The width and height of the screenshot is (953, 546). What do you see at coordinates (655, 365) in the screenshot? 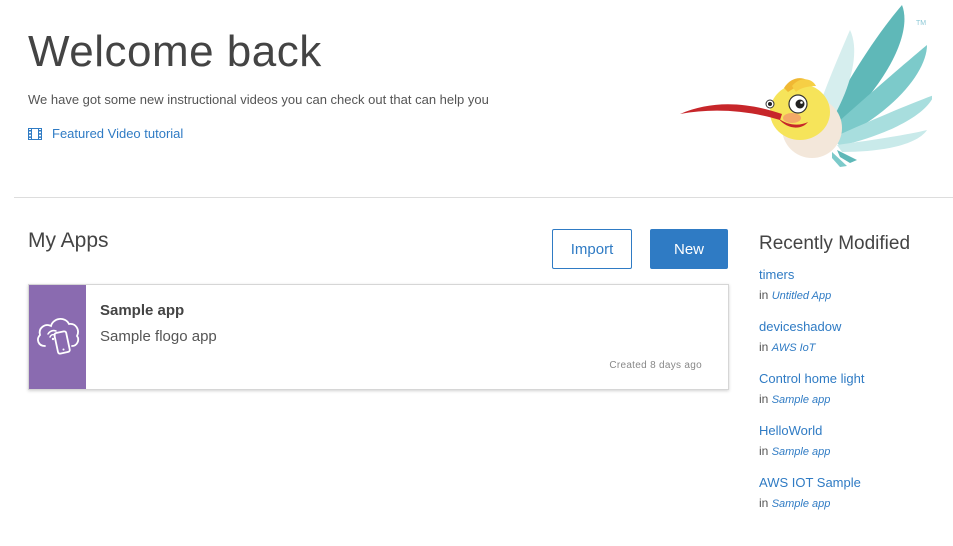
I see `app-created-date: Created 8 days ago` at bounding box center [655, 365].